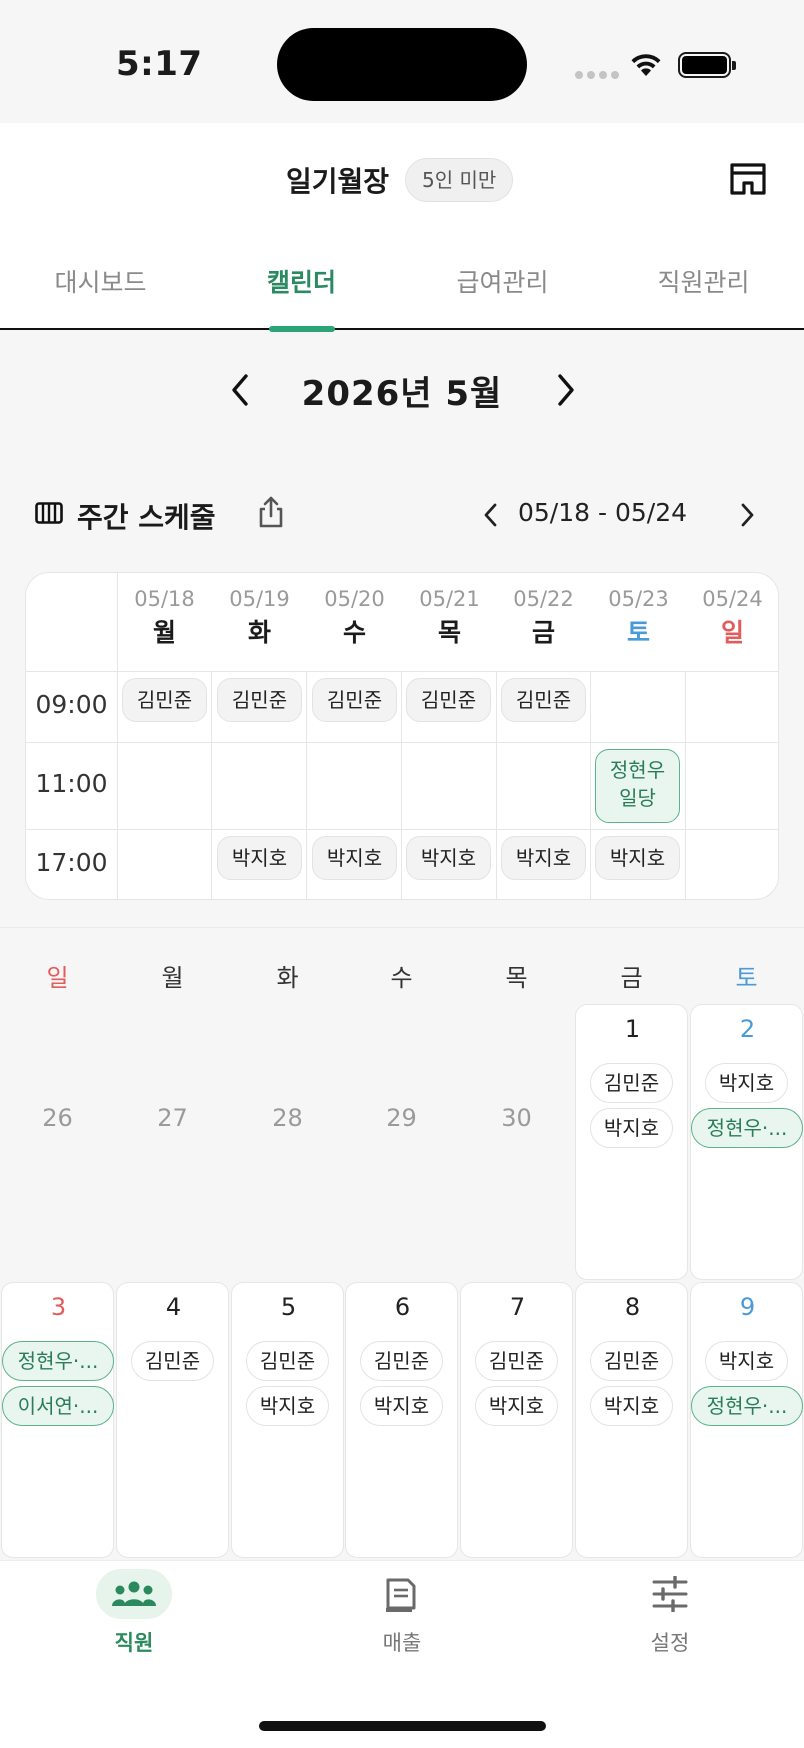 This screenshot has width=804, height=1748. Describe the element at coordinates (402, 1307) in the screenshot. I see `day-number: 6` at that location.